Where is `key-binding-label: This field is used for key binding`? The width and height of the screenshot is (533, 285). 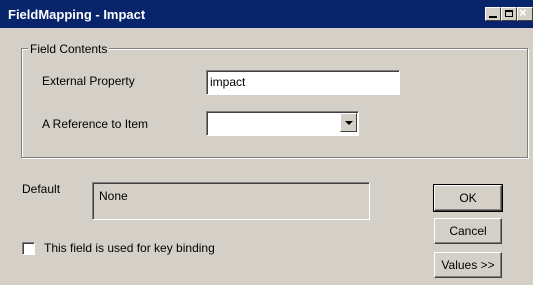 key-binding-label: This field is used for key binding is located at coordinates (129, 248).